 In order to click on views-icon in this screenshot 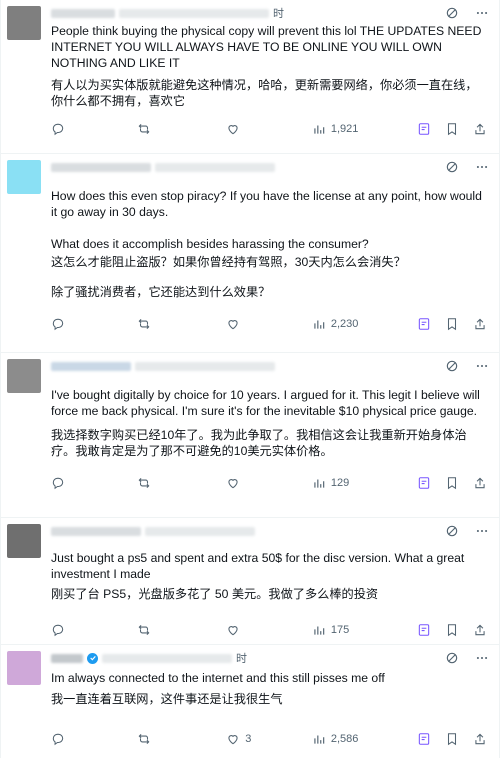, I will do `click(319, 739)`.